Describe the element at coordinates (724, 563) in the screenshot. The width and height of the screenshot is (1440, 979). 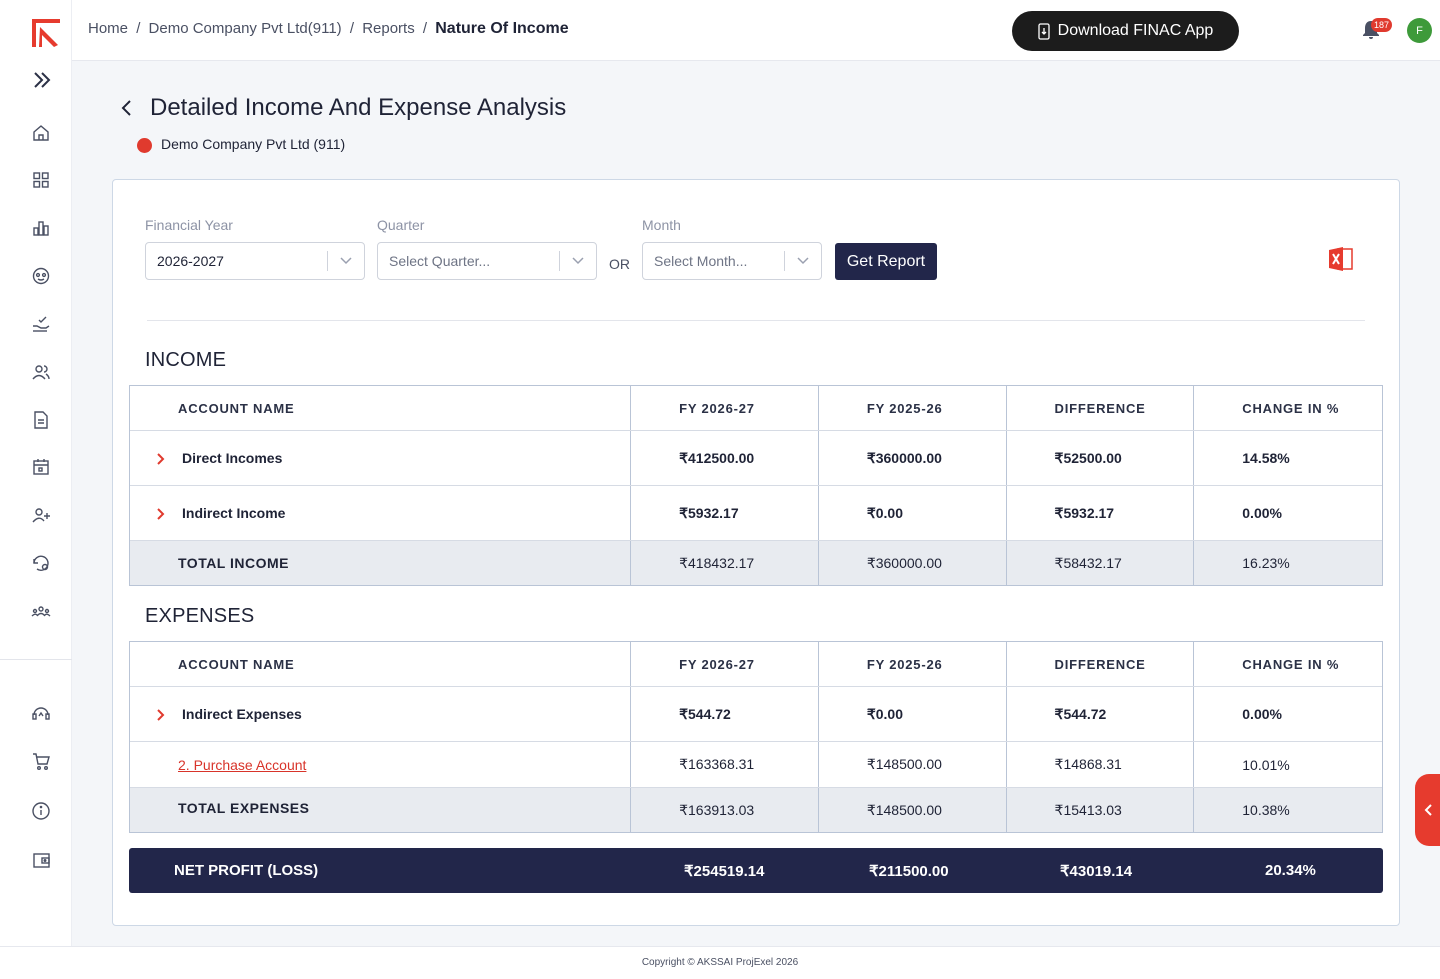
I see `fy1-value: ₹418432.17` at that location.